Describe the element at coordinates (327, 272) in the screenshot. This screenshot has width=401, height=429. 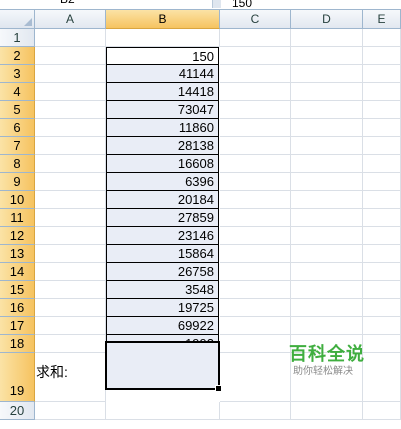
I see `cell-d14` at that location.